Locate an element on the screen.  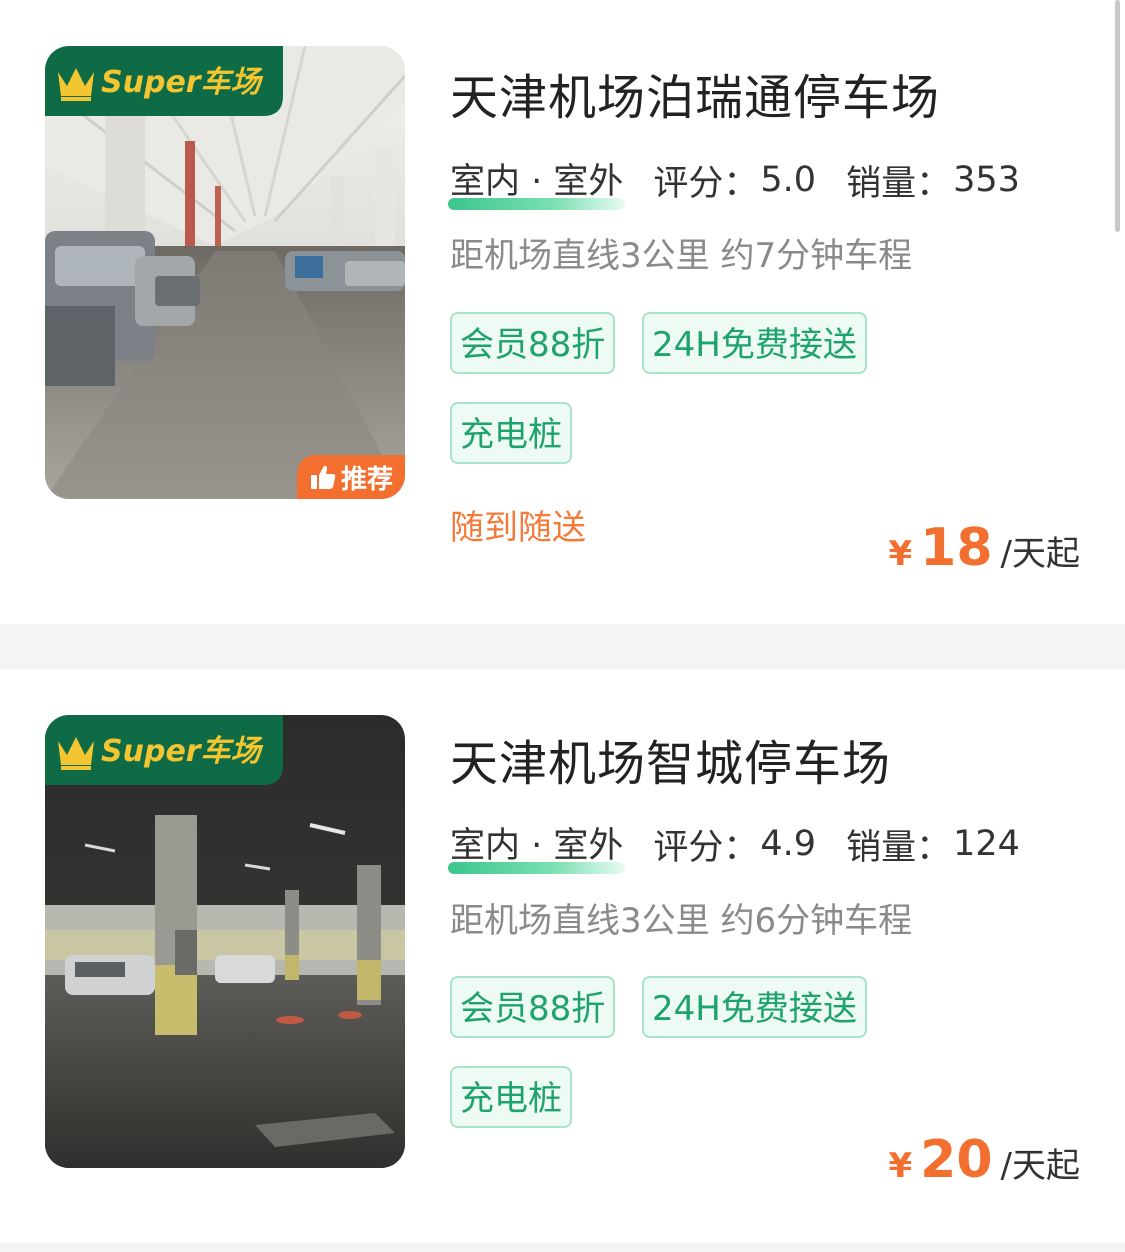
distance-text: 距机场直线3公里 约7分钟车程 is located at coordinates (681, 256).